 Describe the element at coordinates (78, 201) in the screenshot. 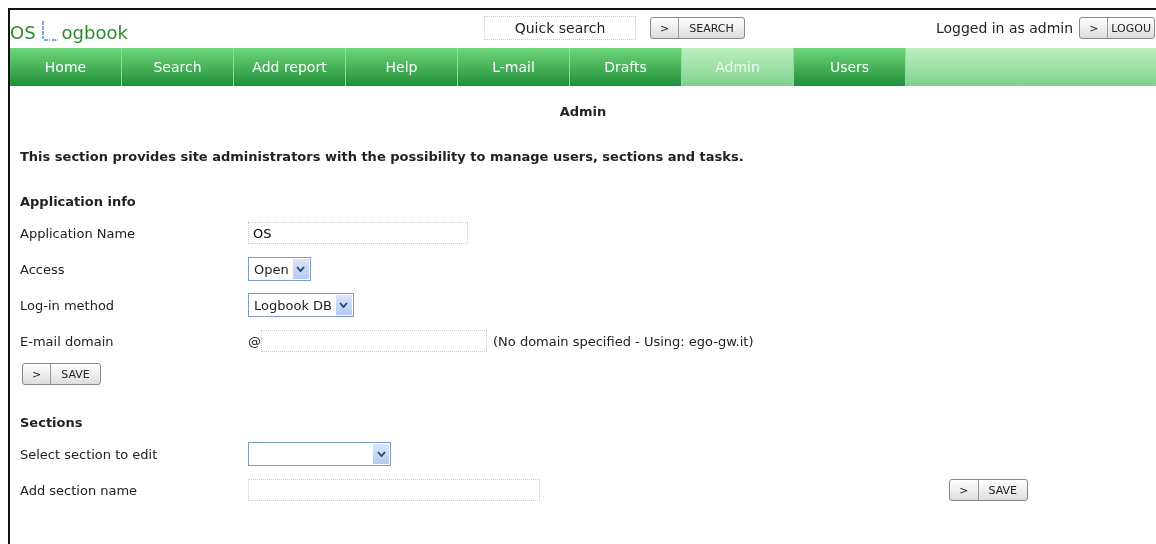

I see `section-heading: Application info` at that location.